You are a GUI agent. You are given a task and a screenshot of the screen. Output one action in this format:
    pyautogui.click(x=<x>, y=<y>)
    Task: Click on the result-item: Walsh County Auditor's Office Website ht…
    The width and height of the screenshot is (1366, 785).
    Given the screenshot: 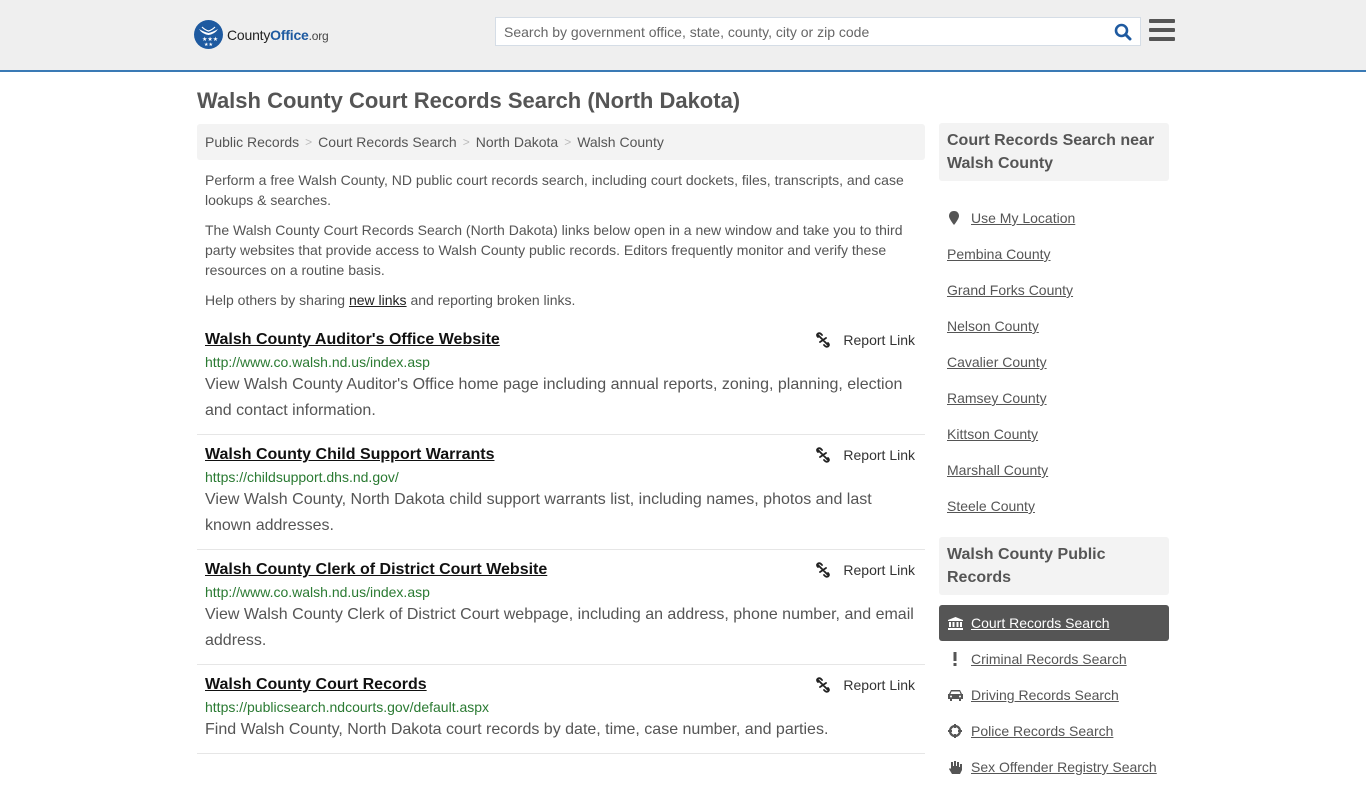 What is the action you would take?
    pyautogui.click(x=561, y=377)
    